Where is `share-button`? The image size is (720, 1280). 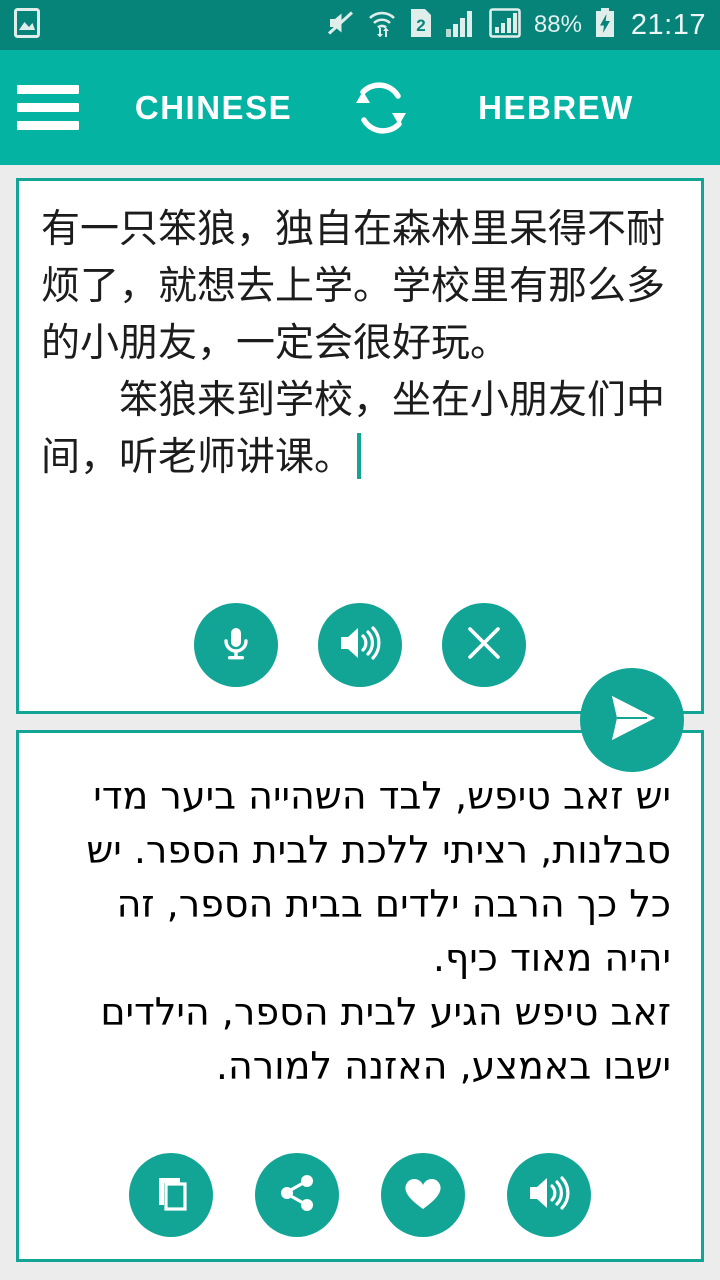
share-button is located at coordinates (297, 1195).